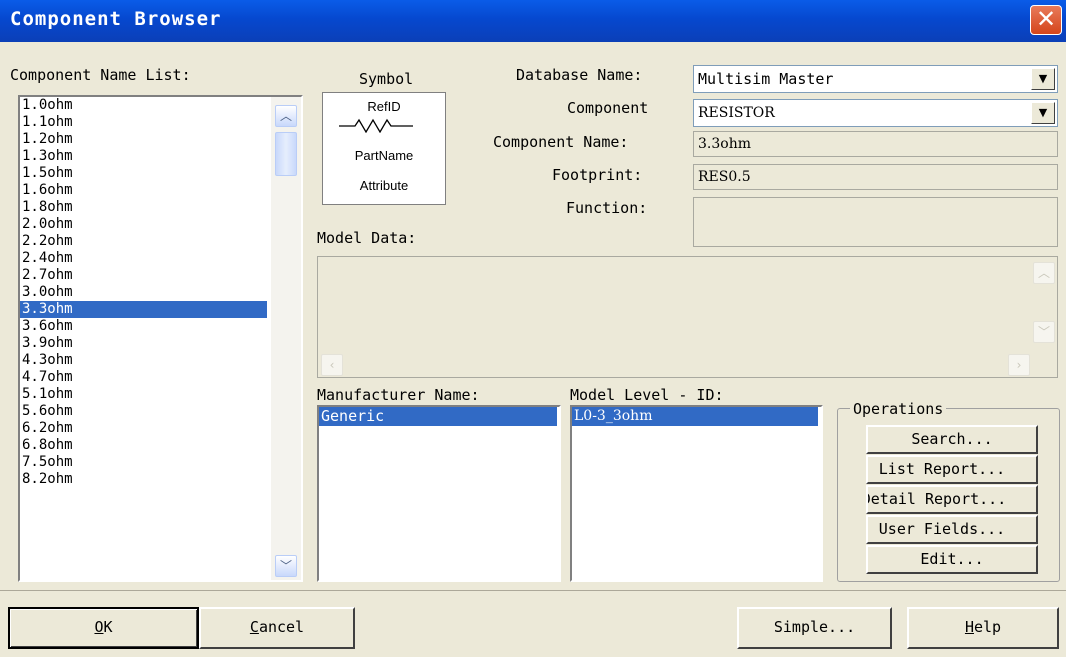  Describe the element at coordinates (367, 238) in the screenshot. I see `model-data-label: Model Data:` at that location.